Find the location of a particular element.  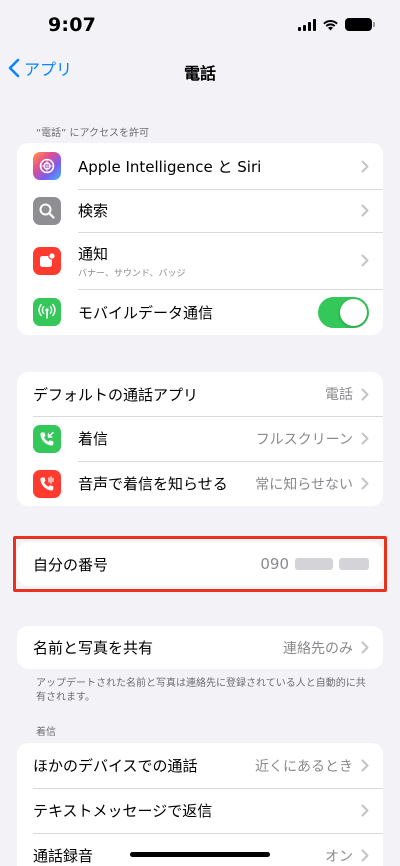

reply-with-message-row: テキストメッセージで返信 is located at coordinates (200, 810).